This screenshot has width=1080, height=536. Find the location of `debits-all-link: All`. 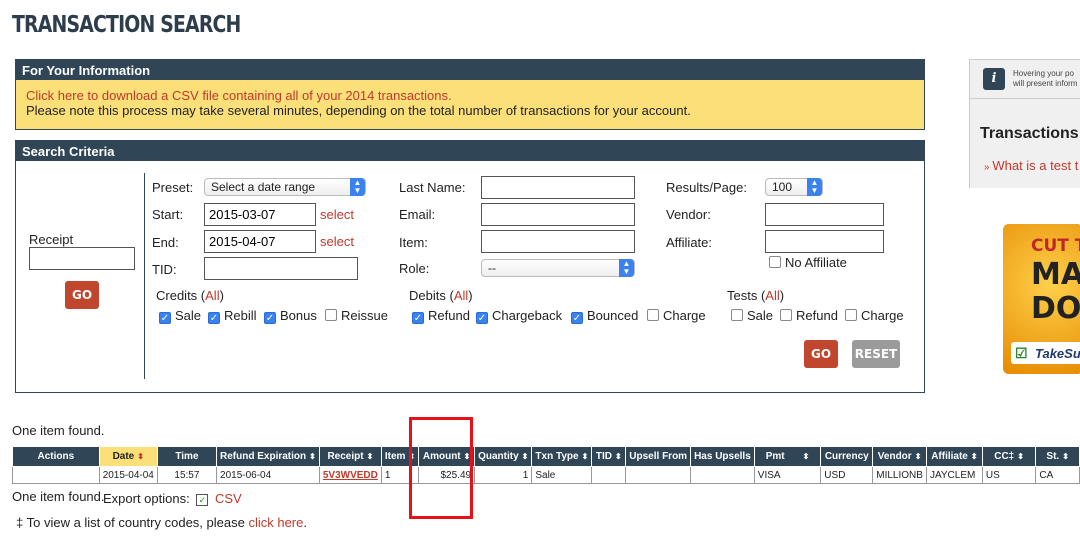

debits-all-link: All is located at coordinates (461, 295).